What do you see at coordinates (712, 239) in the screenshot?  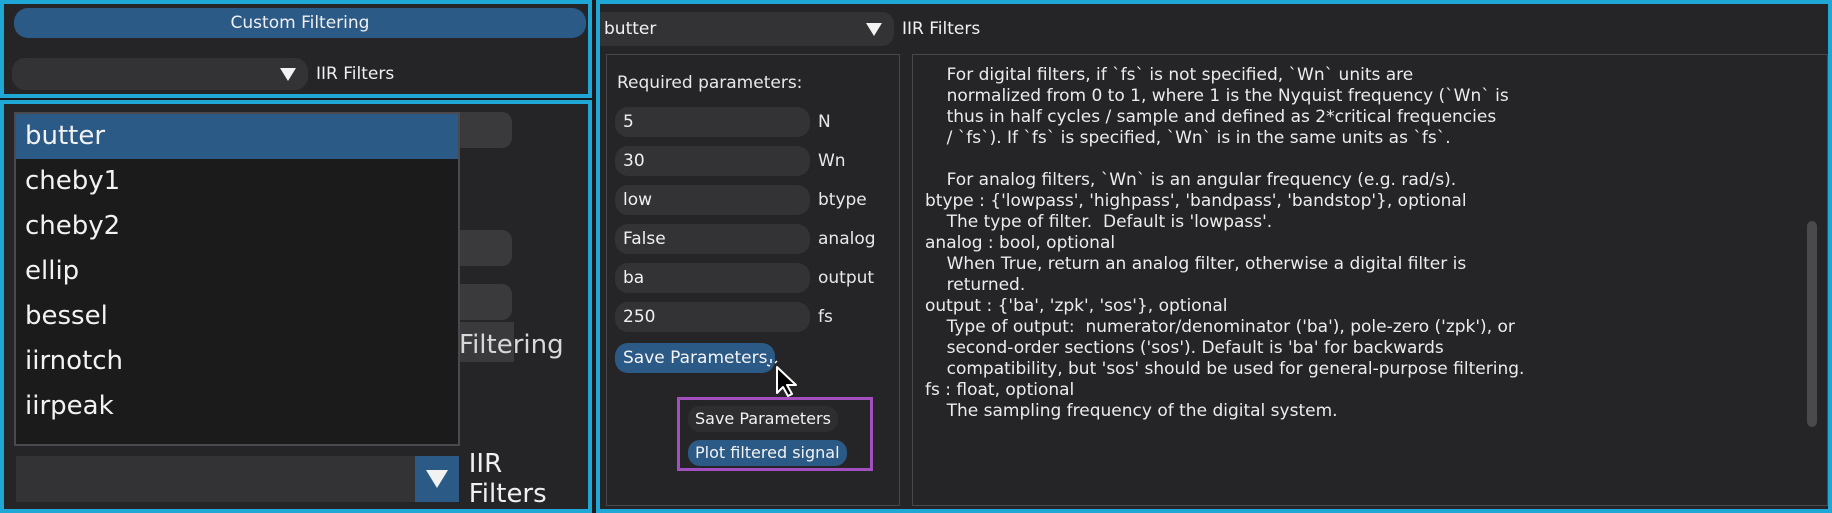 I see `param-input-analog: False` at bounding box center [712, 239].